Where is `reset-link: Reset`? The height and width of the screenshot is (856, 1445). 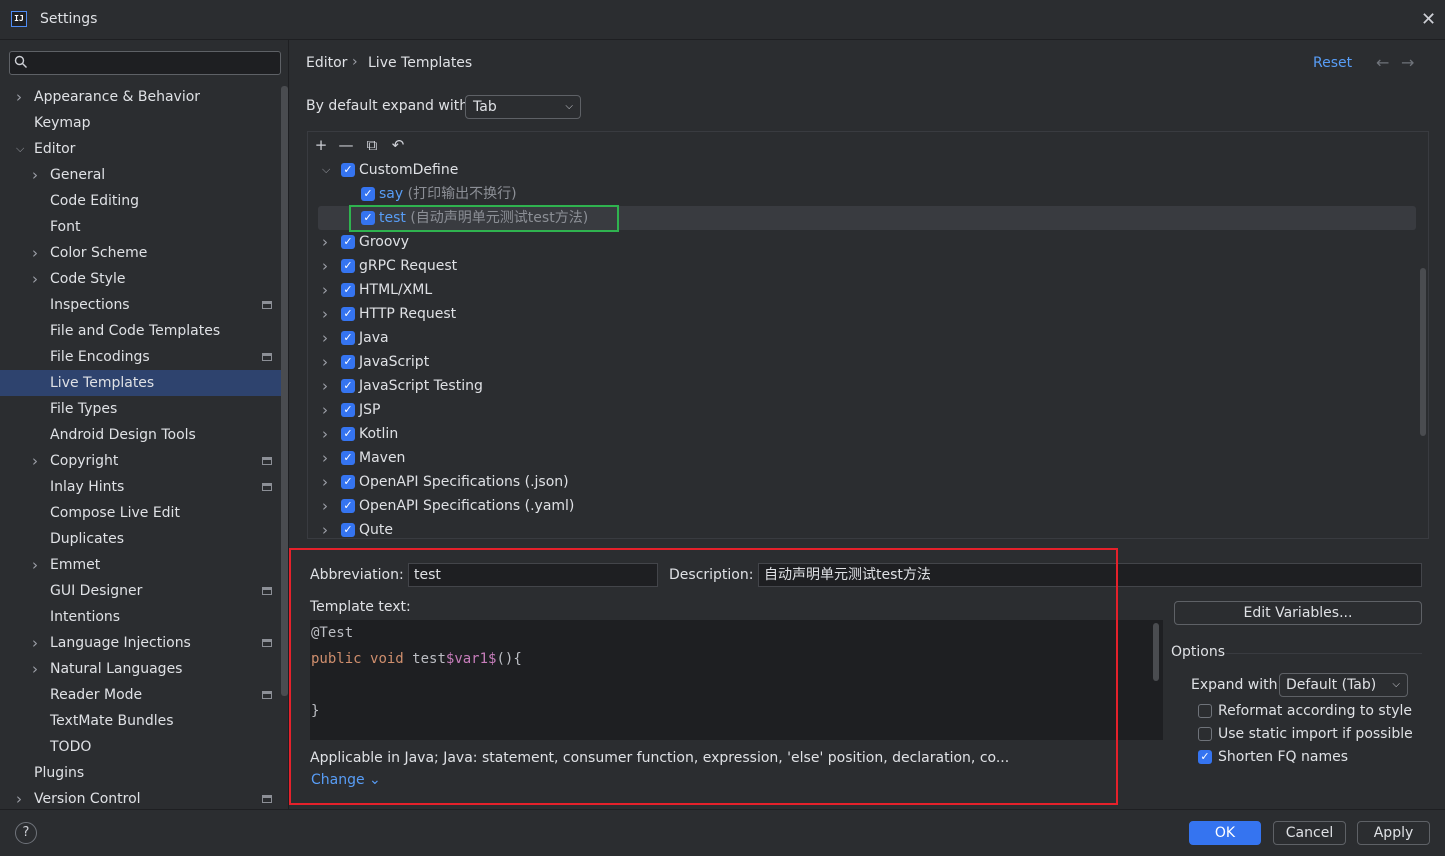
reset-link: Reset is located at coordinates (1332, 63).